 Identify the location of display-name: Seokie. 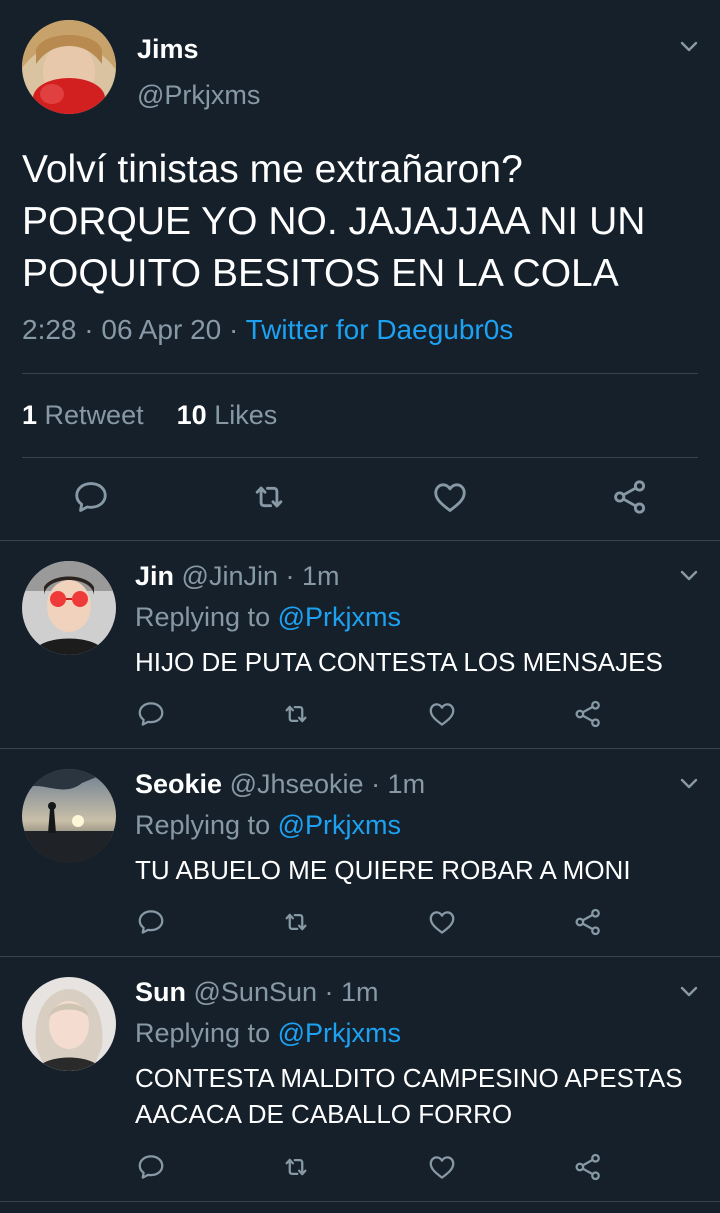
(178, 784).